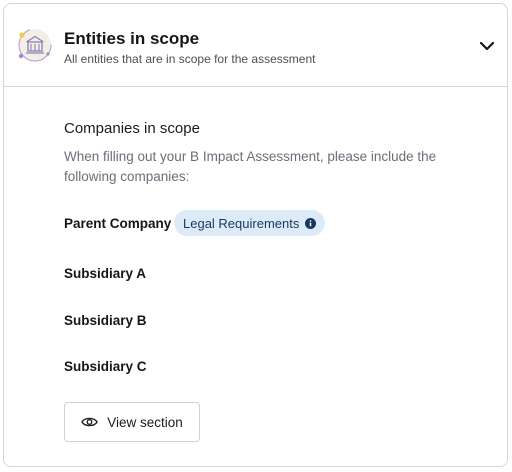  Describe the element at coordinates (90, 422) in the screenshot. I see `eye-icon` at that location.